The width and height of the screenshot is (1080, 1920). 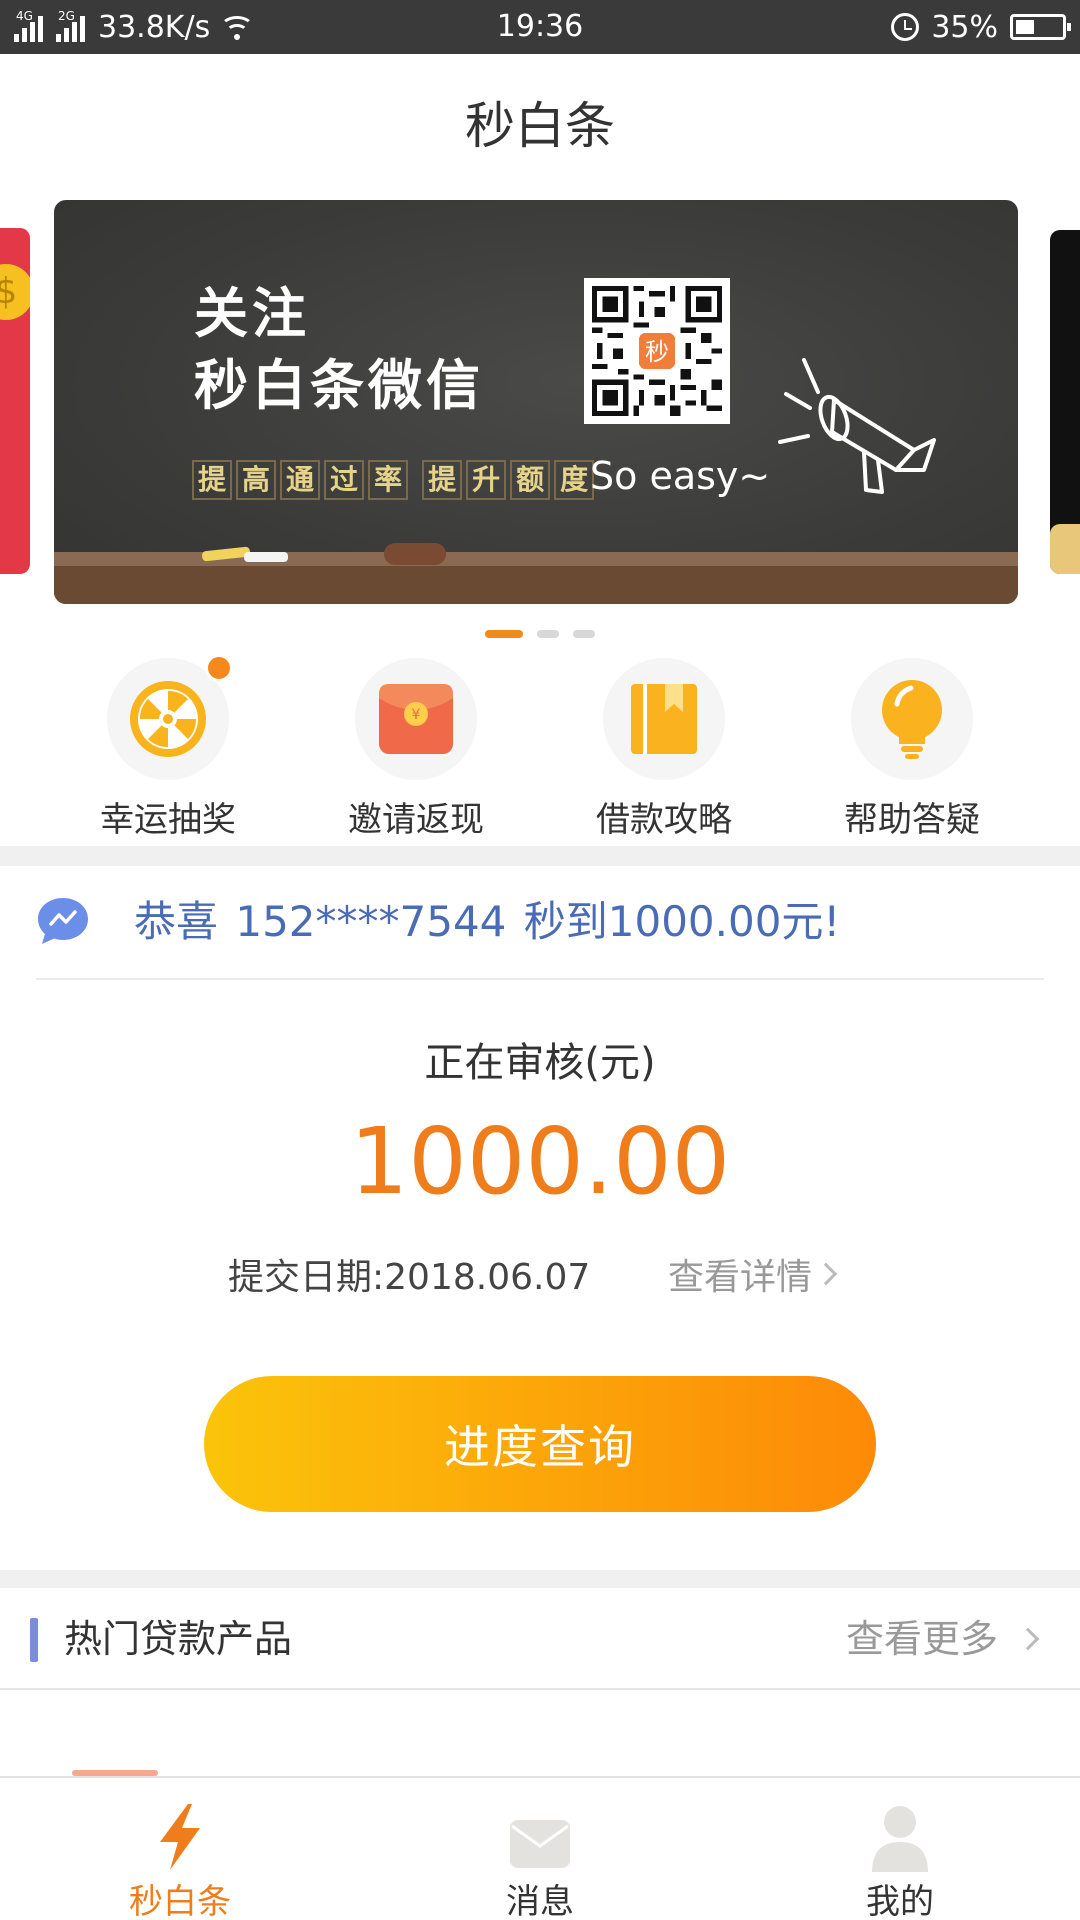 I want to click on menu-label: 邀请返现, so click(x=416, y=820).